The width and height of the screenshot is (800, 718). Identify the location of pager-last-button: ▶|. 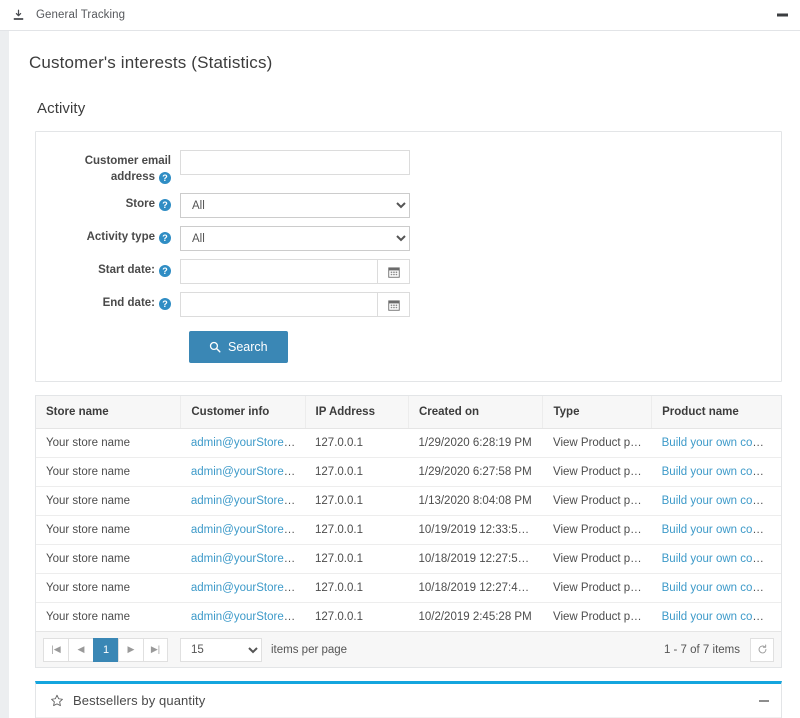
(155, 649).